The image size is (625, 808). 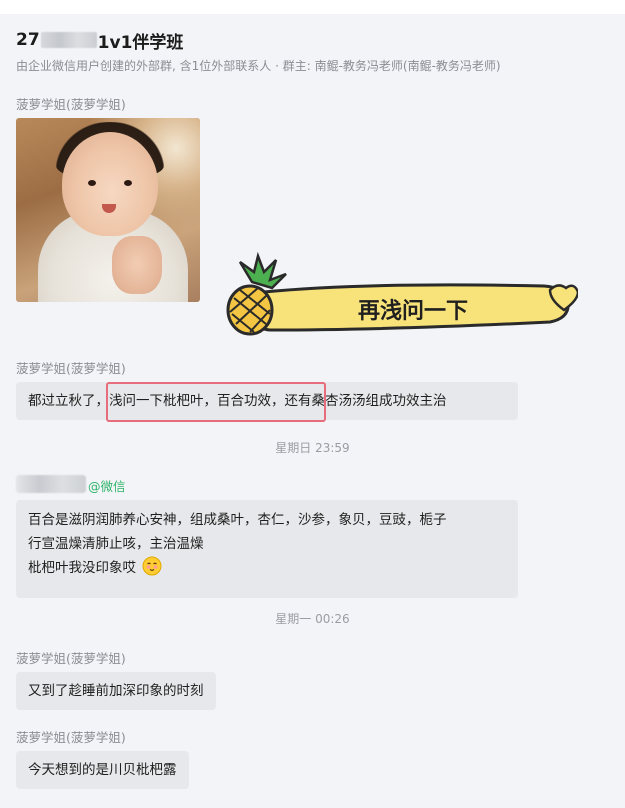 I want to click on image-message, so click(x=108, y=210).